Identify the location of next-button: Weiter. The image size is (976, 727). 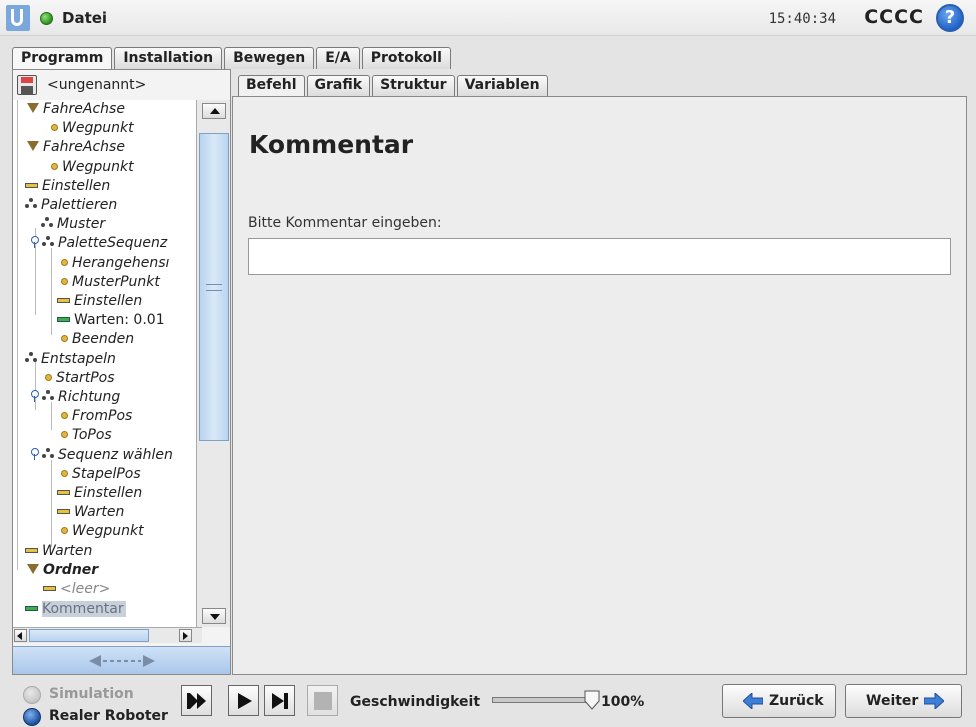
(903, 701).